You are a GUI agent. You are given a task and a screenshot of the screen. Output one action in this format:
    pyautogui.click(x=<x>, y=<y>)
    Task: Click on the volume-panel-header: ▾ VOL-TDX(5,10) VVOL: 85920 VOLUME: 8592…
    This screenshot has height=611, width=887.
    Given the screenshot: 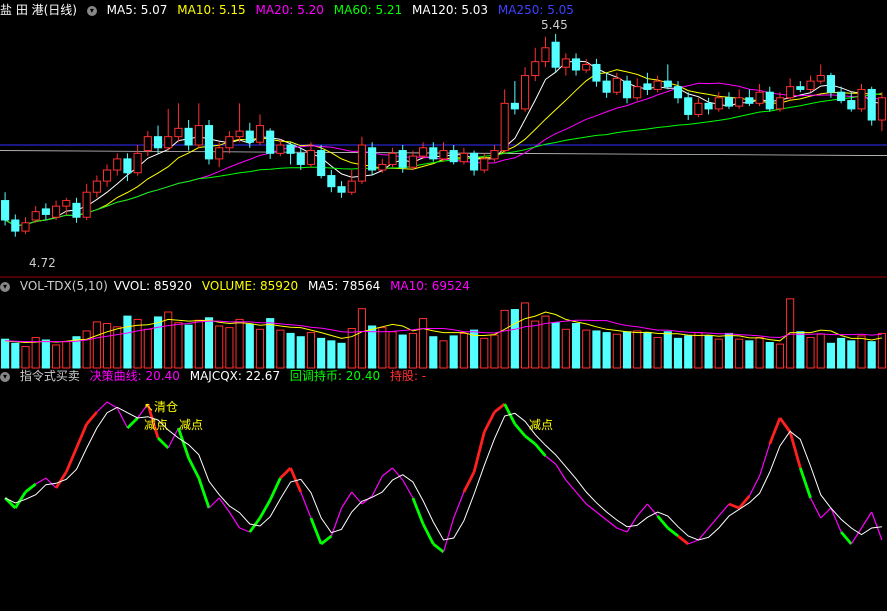 What is the action you would take?
    pyautogui.click(x=238, y=286)
    